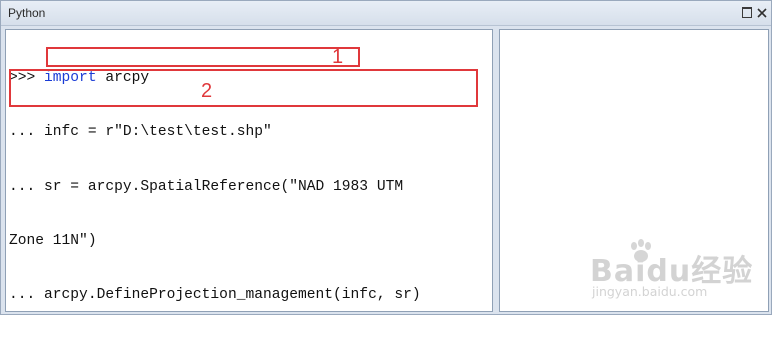  Describe the element at coordinates (338, 57) in the screenshot. I see `callout-label-1: 1` at that location.